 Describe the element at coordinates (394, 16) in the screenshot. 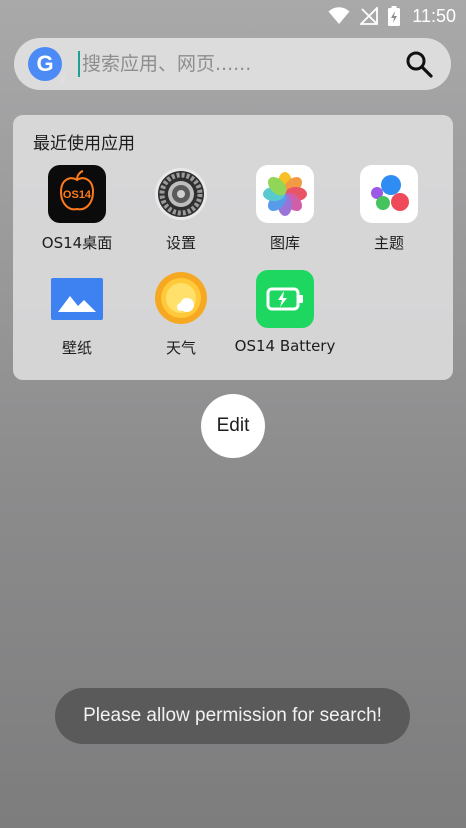

I see `battery-charging-icon` at that location.